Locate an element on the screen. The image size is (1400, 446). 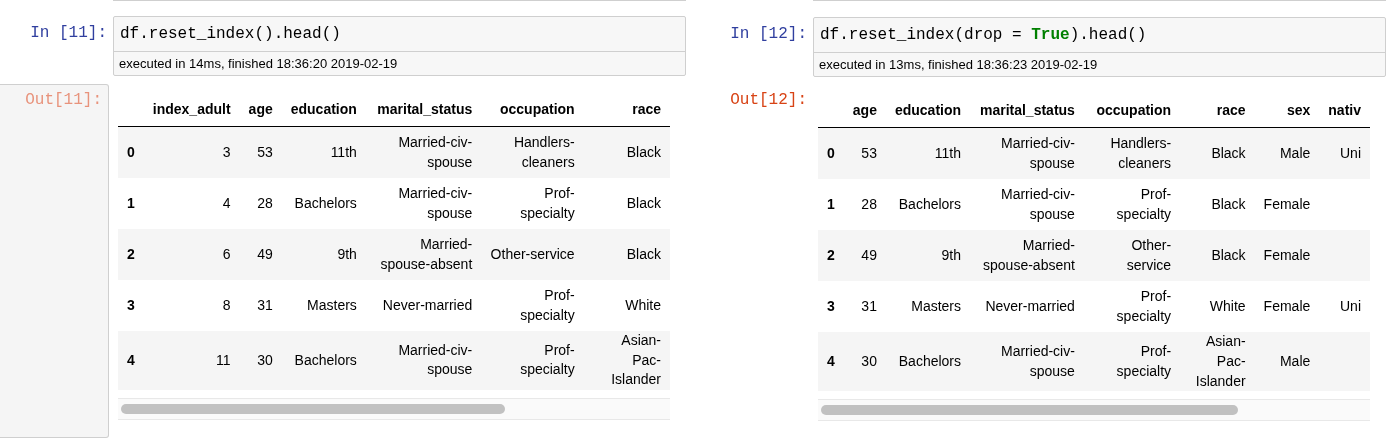
output-prompt-area: Out[12]: is located at coordinates (756, 261).